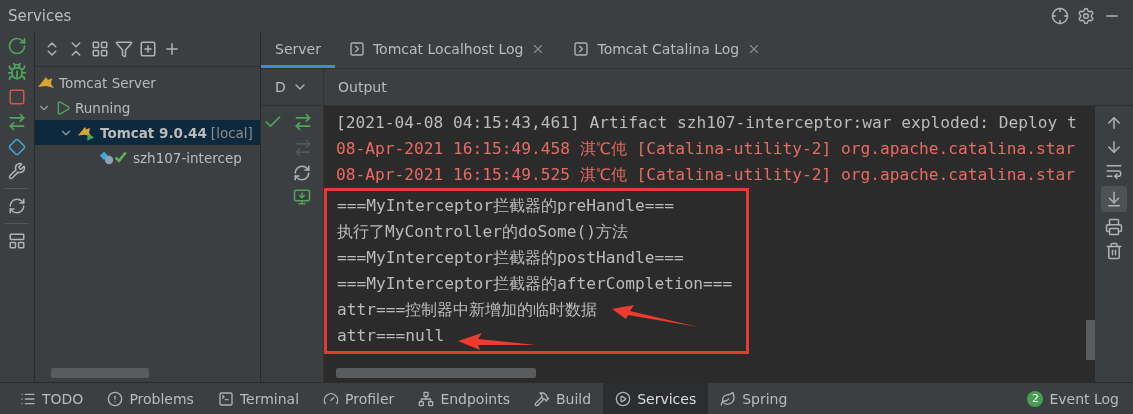 Image resolution: width=1133 pixels, height=414 pixels. Describe the element at coordinates (359, 398) in the screenshot. I see `tool-window-button: Profiler` at that location.